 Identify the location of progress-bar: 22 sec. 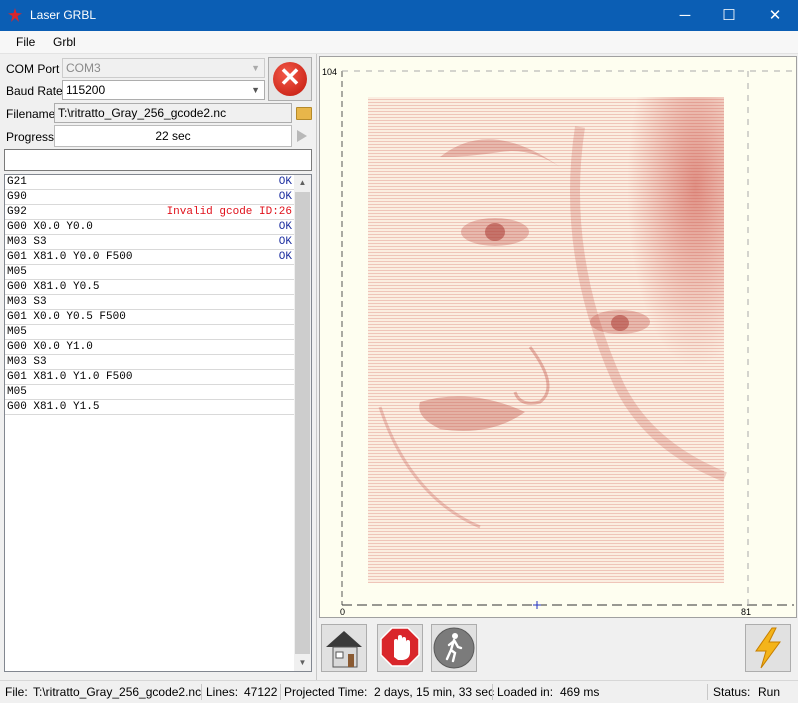
(173, 136).